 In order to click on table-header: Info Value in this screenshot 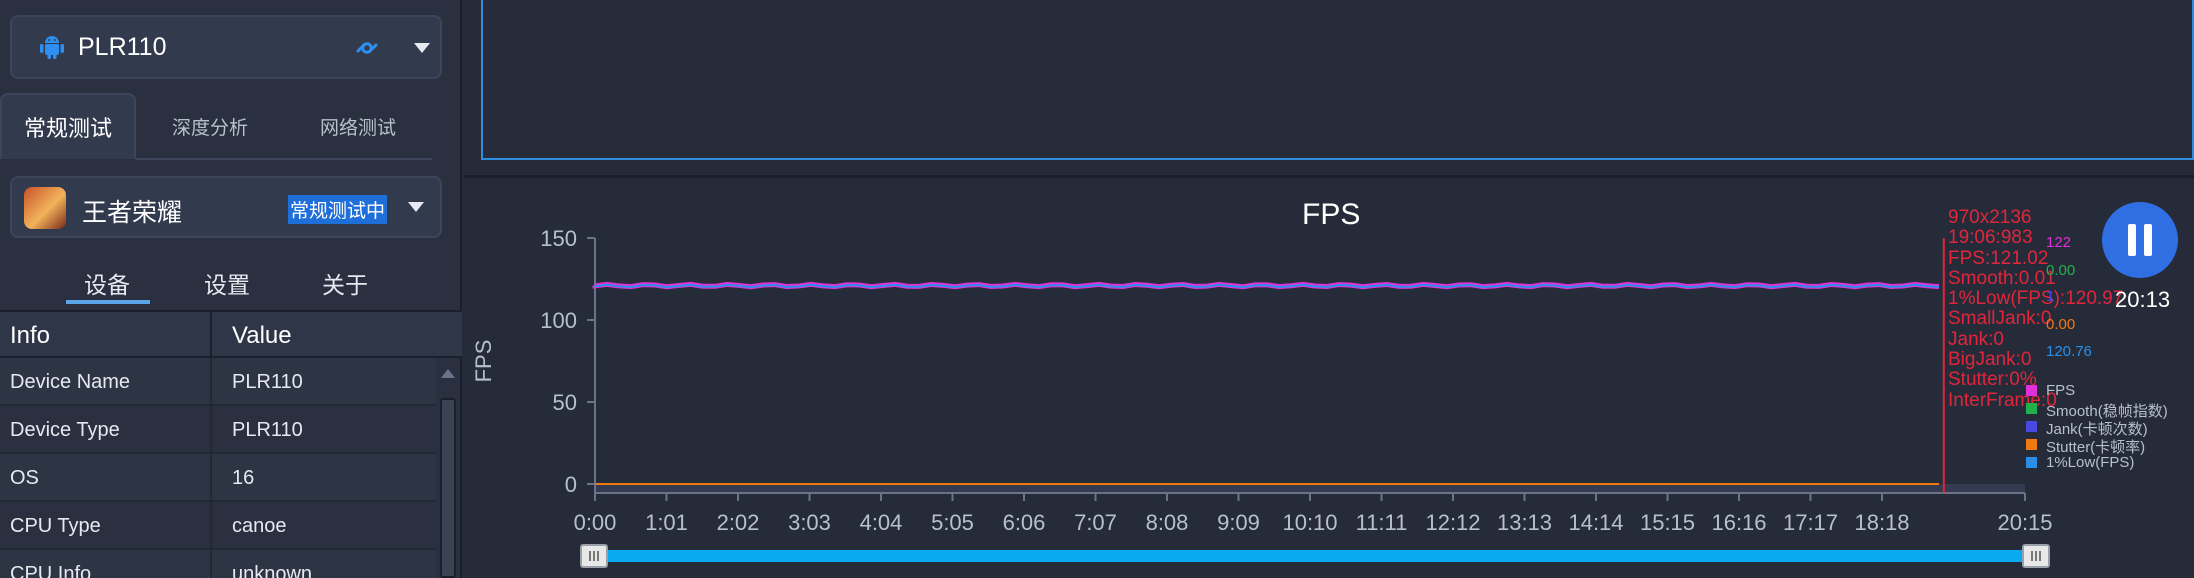, I will do `click(231, 335)`.